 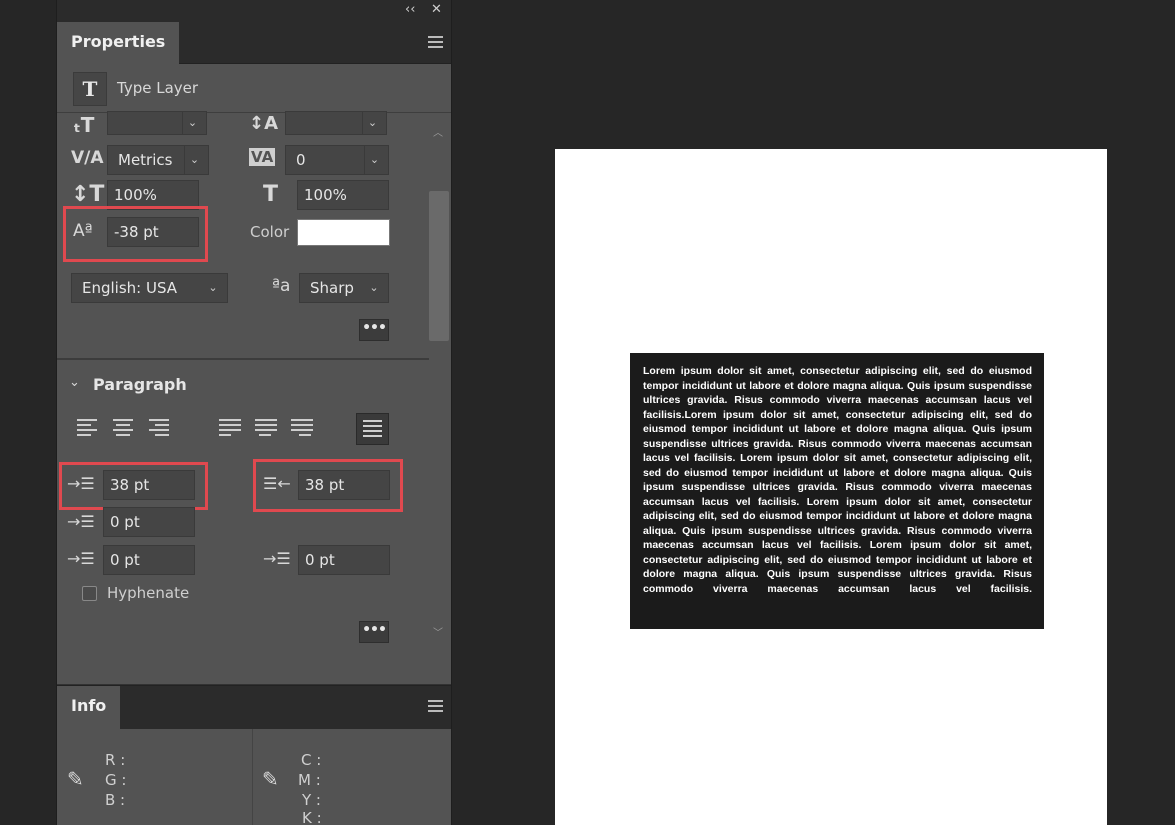 What do you see at coordinates (90, 89) in the screenshot?
I see `type-layer-icon: T` at bounding box center [90, 89].